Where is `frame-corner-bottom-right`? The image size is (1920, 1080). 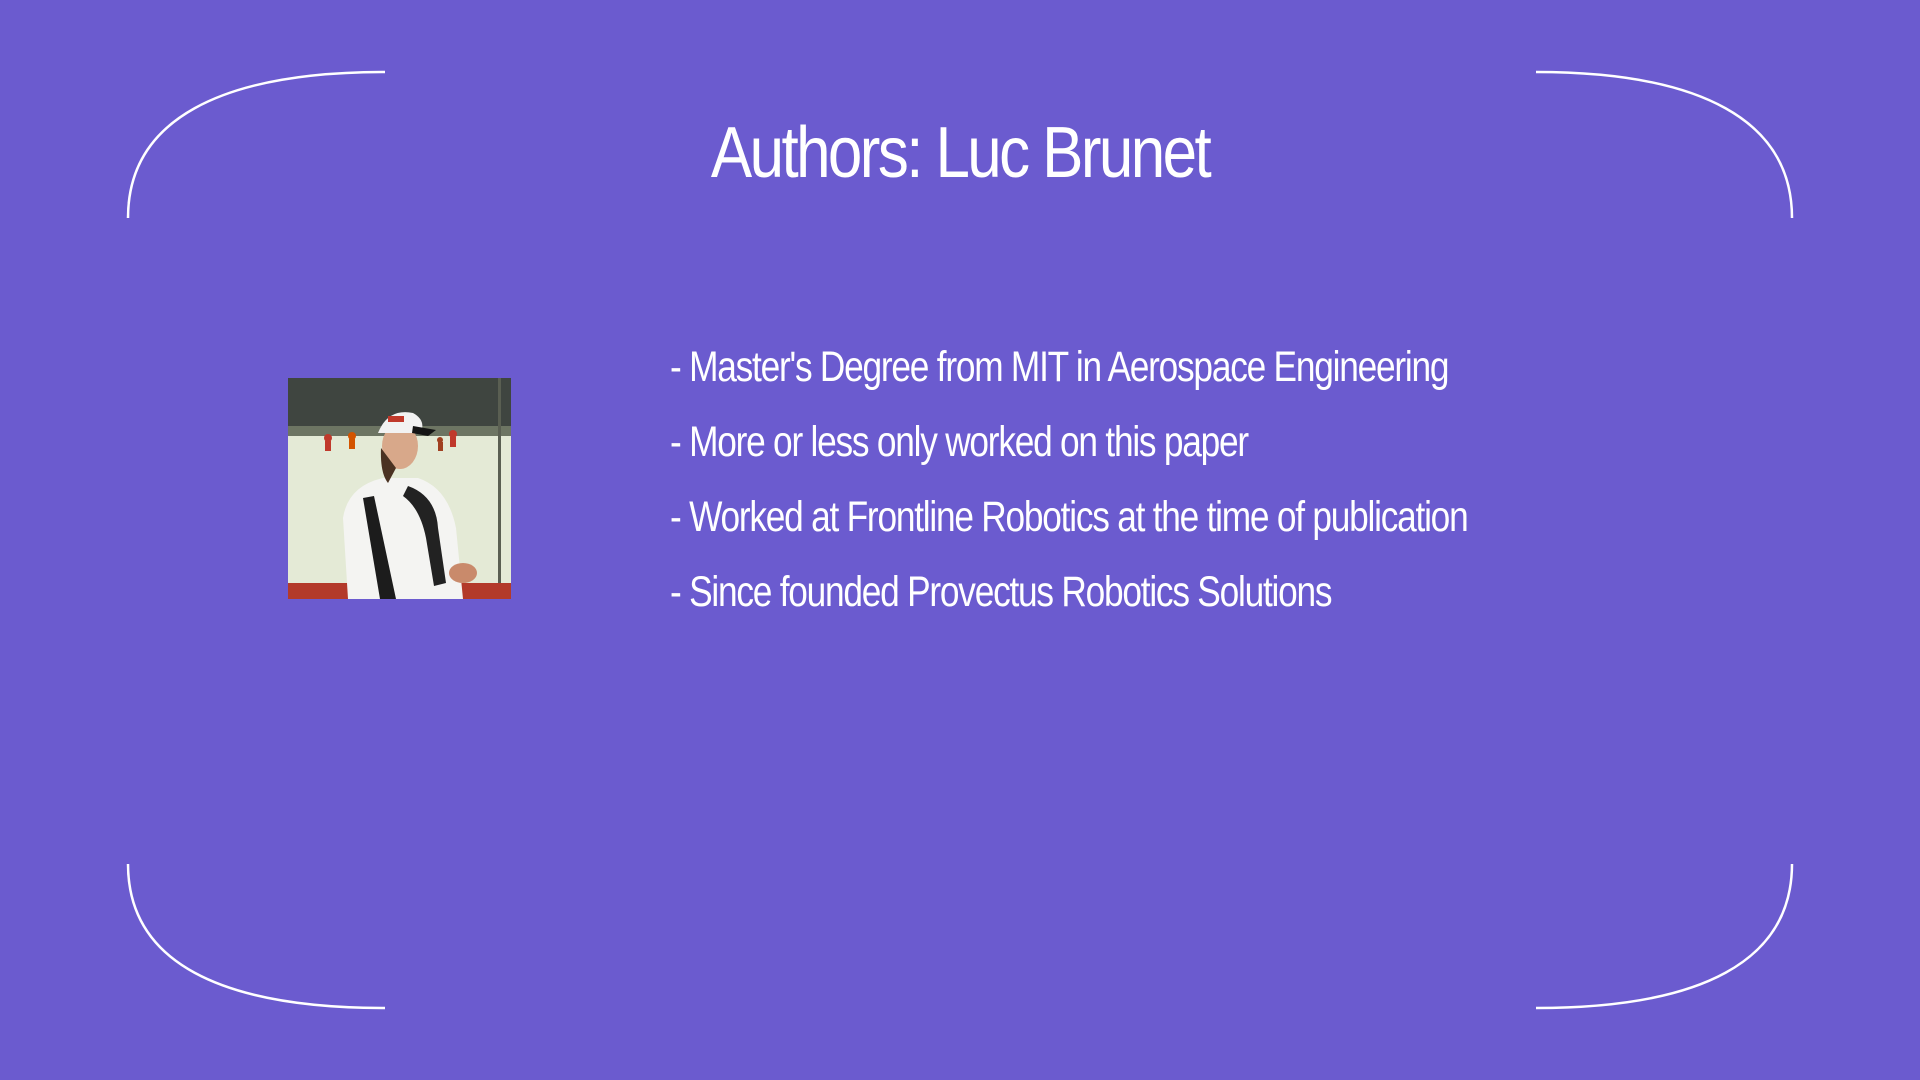 frame-corner-bottom-right is located at coordinates (1664, 936).